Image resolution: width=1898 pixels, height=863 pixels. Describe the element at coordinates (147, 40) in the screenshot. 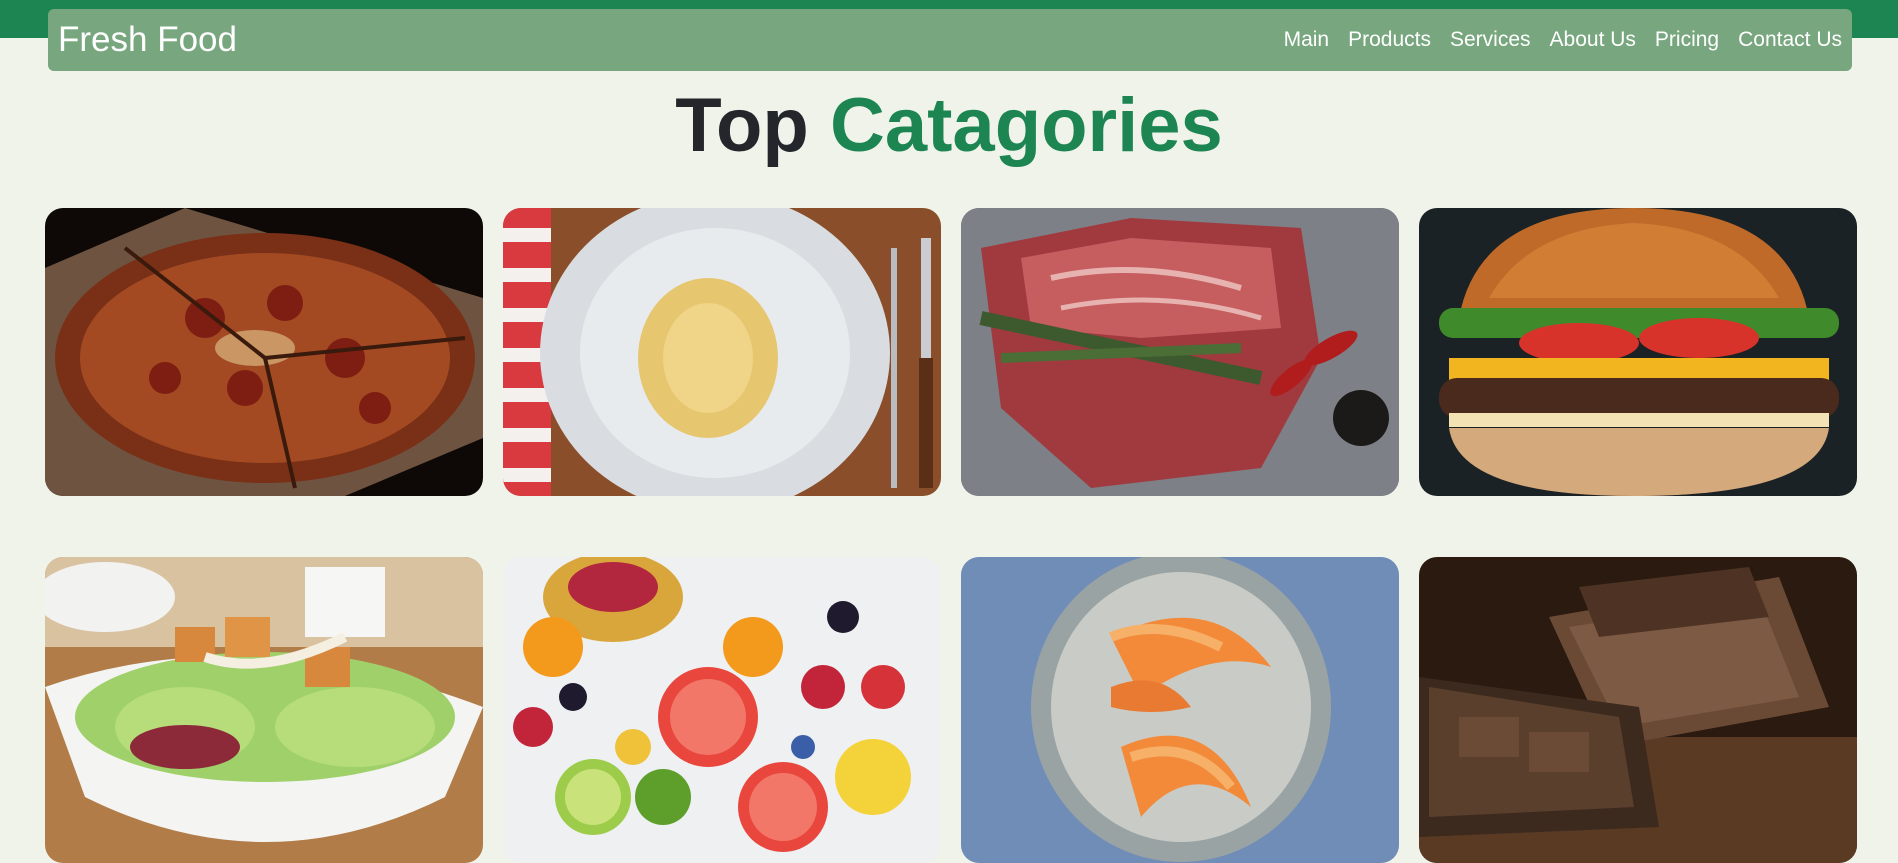

I see `brand-logo: Fresh Food` at that location.